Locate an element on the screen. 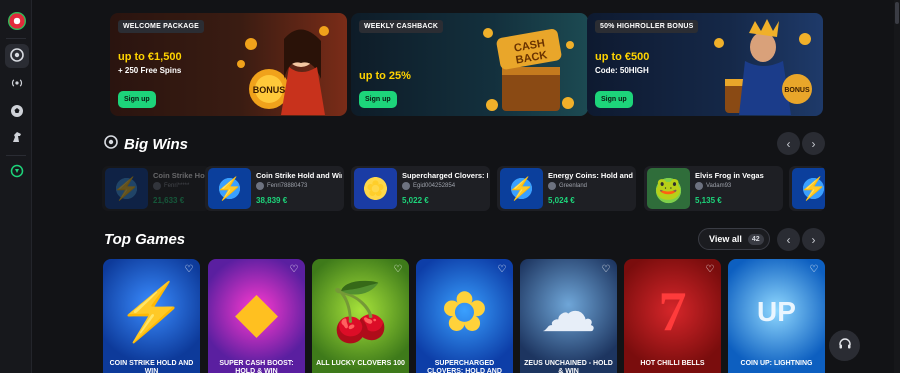  soccer-ball-icon is located at coordinates (17, 112).